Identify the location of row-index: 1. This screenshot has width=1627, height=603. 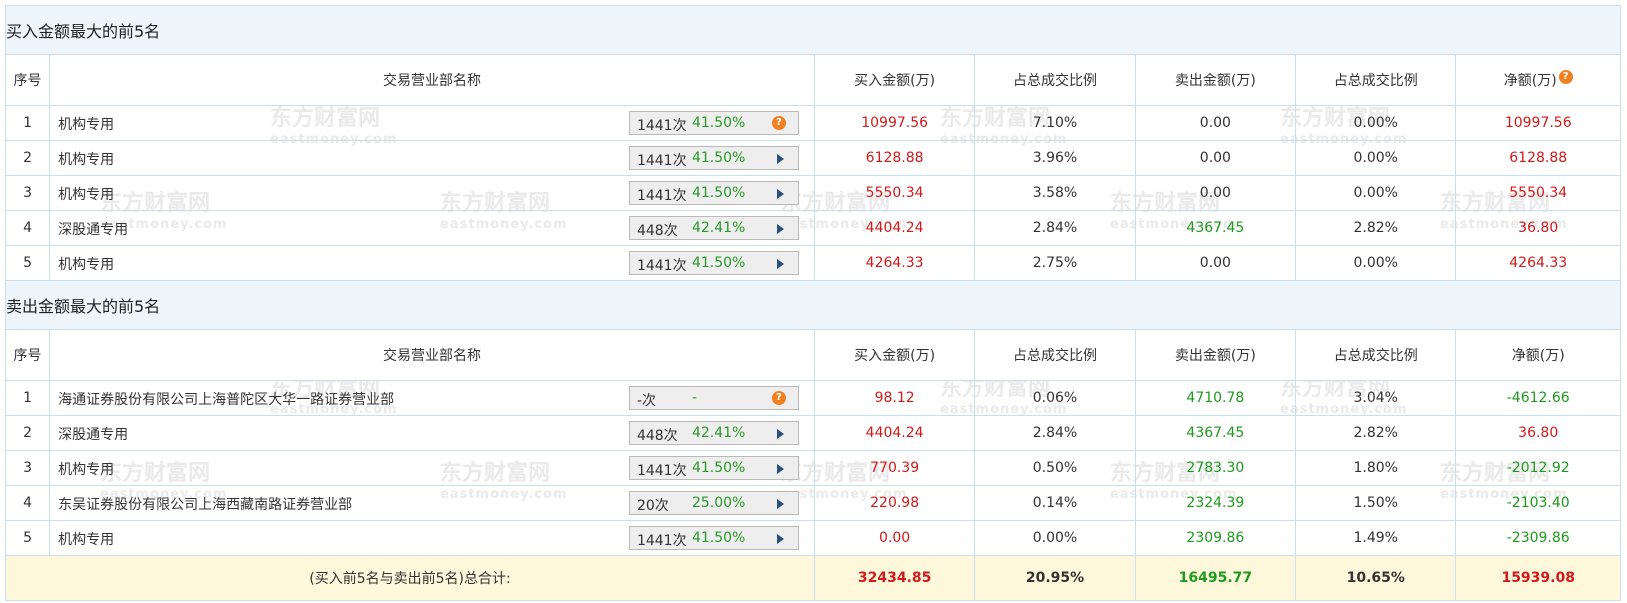
(27, 123).